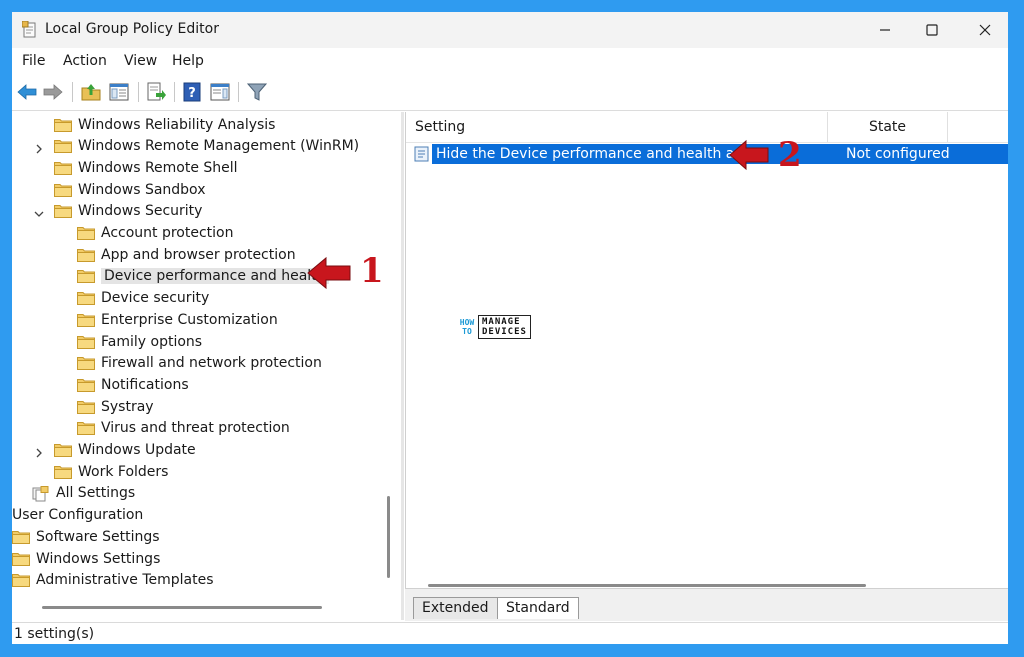  I want to click on help-icon: ?, so click(192, 92).